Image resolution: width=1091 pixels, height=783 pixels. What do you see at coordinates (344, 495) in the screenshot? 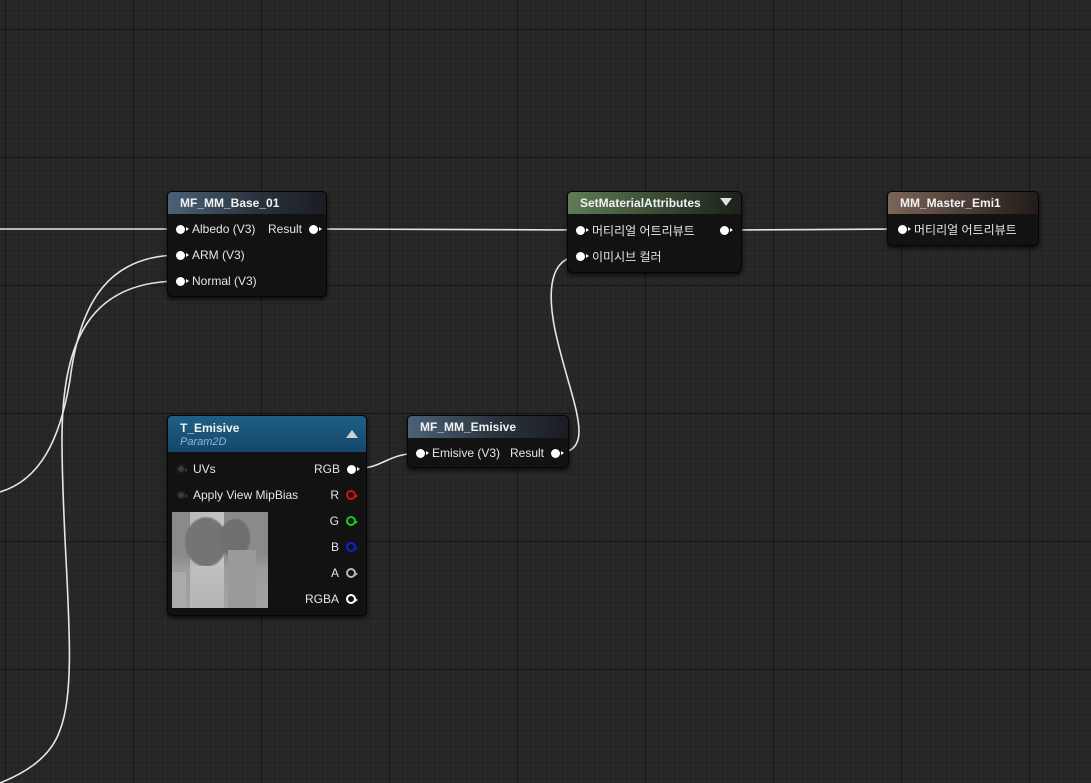
I see `output-r: R` at bounding box center [344, 495].